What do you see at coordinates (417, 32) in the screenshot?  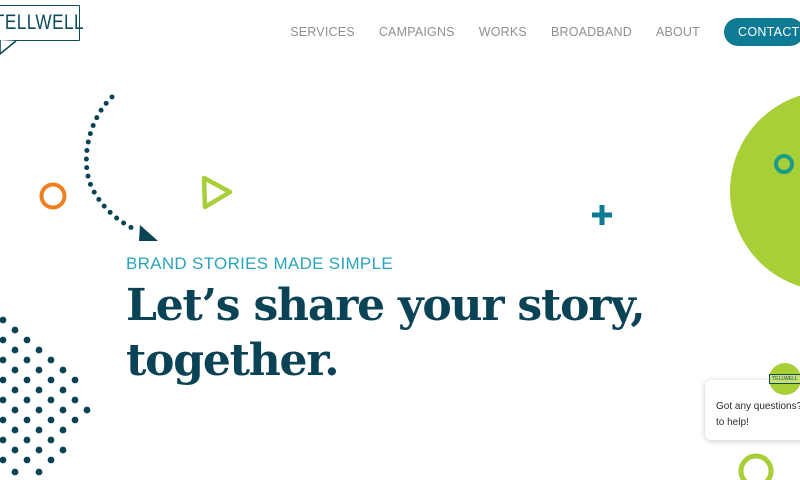 I see `nav-campaigns: CAMPAIGNS` at bounding box center [417, 32].